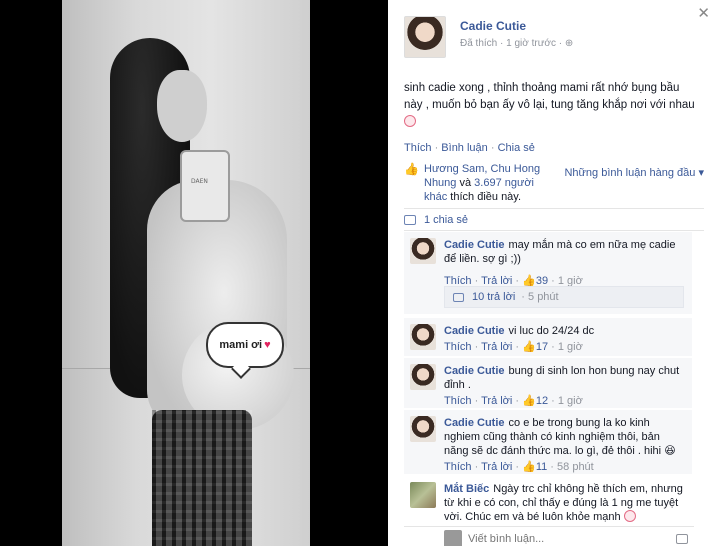 The height and width of the screenshot is (546, 720). What do you see at coordinates (519, 467) in the screenshot?
I see `comment-meta: Thích · Trả lời · 👍11 · 58 phút` at bounding box center [519, 467].